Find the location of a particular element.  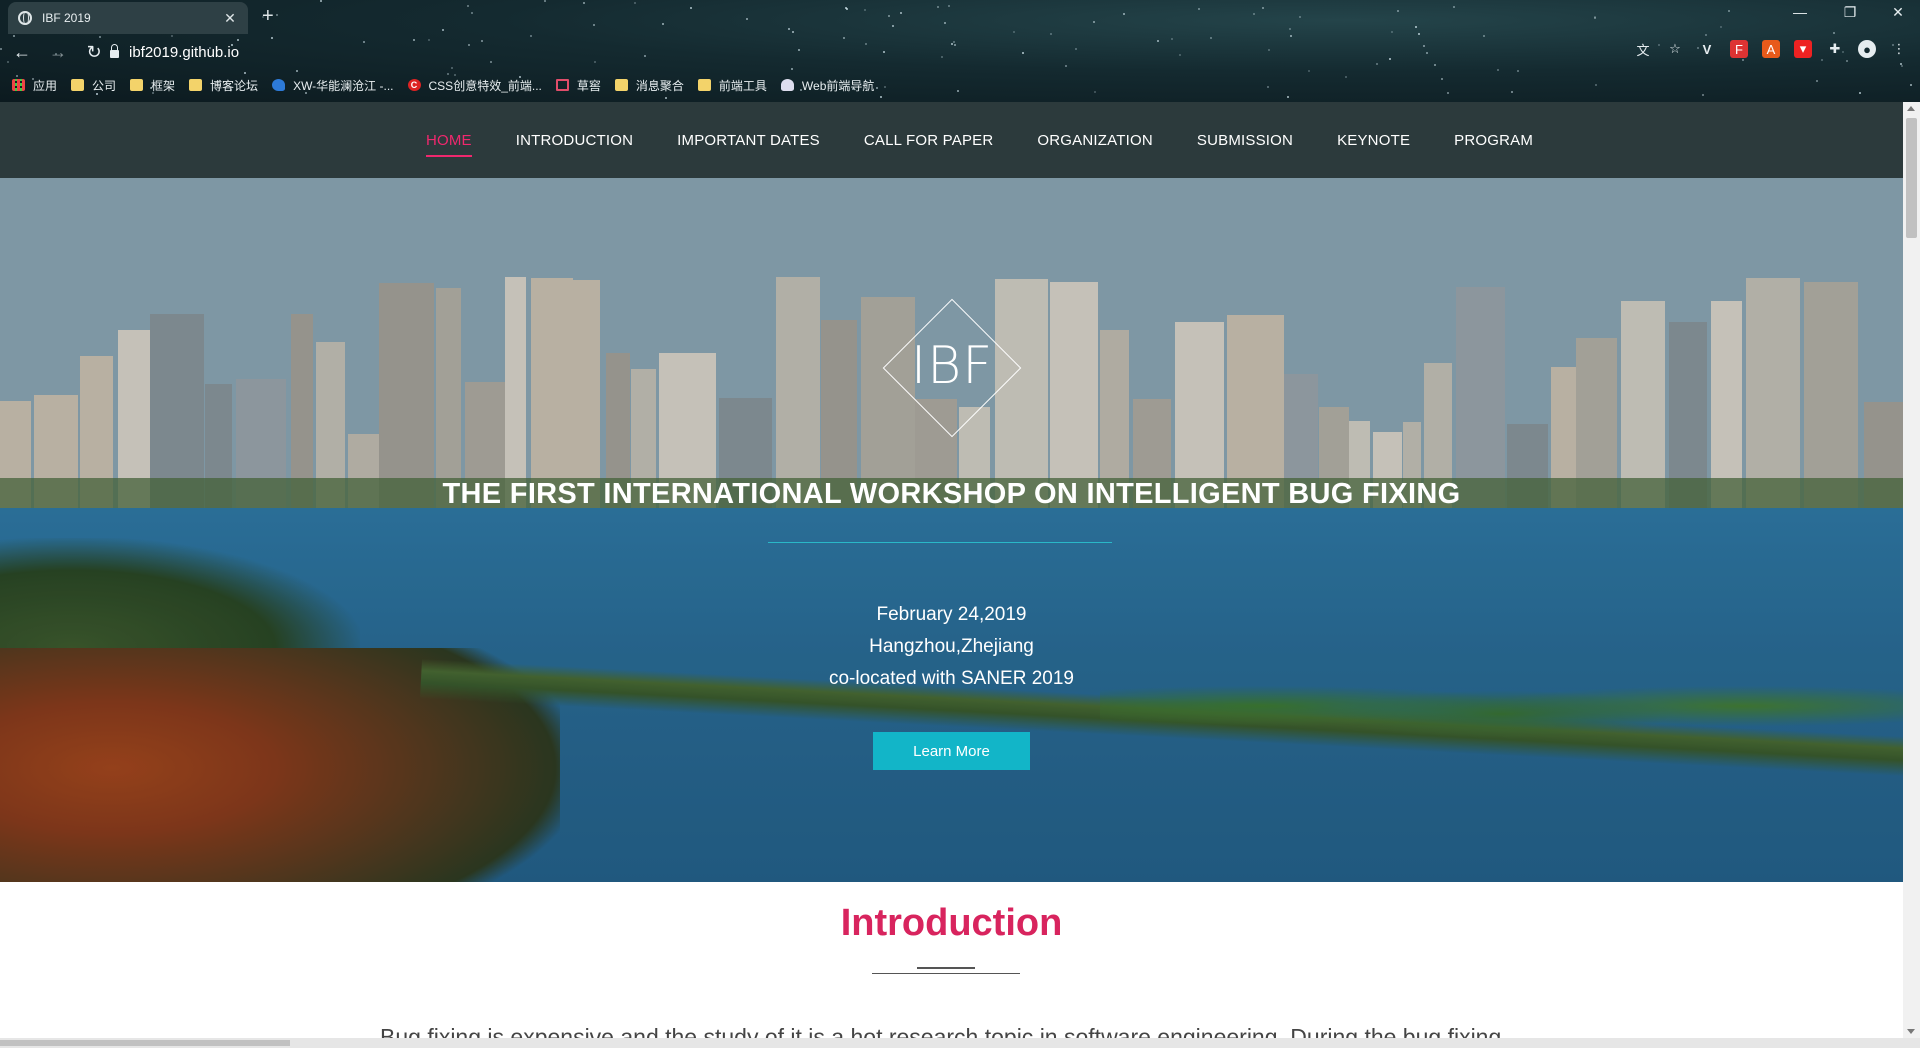

puzzle-extensions-icon: ✚ is located at coordinates (1835, 49).